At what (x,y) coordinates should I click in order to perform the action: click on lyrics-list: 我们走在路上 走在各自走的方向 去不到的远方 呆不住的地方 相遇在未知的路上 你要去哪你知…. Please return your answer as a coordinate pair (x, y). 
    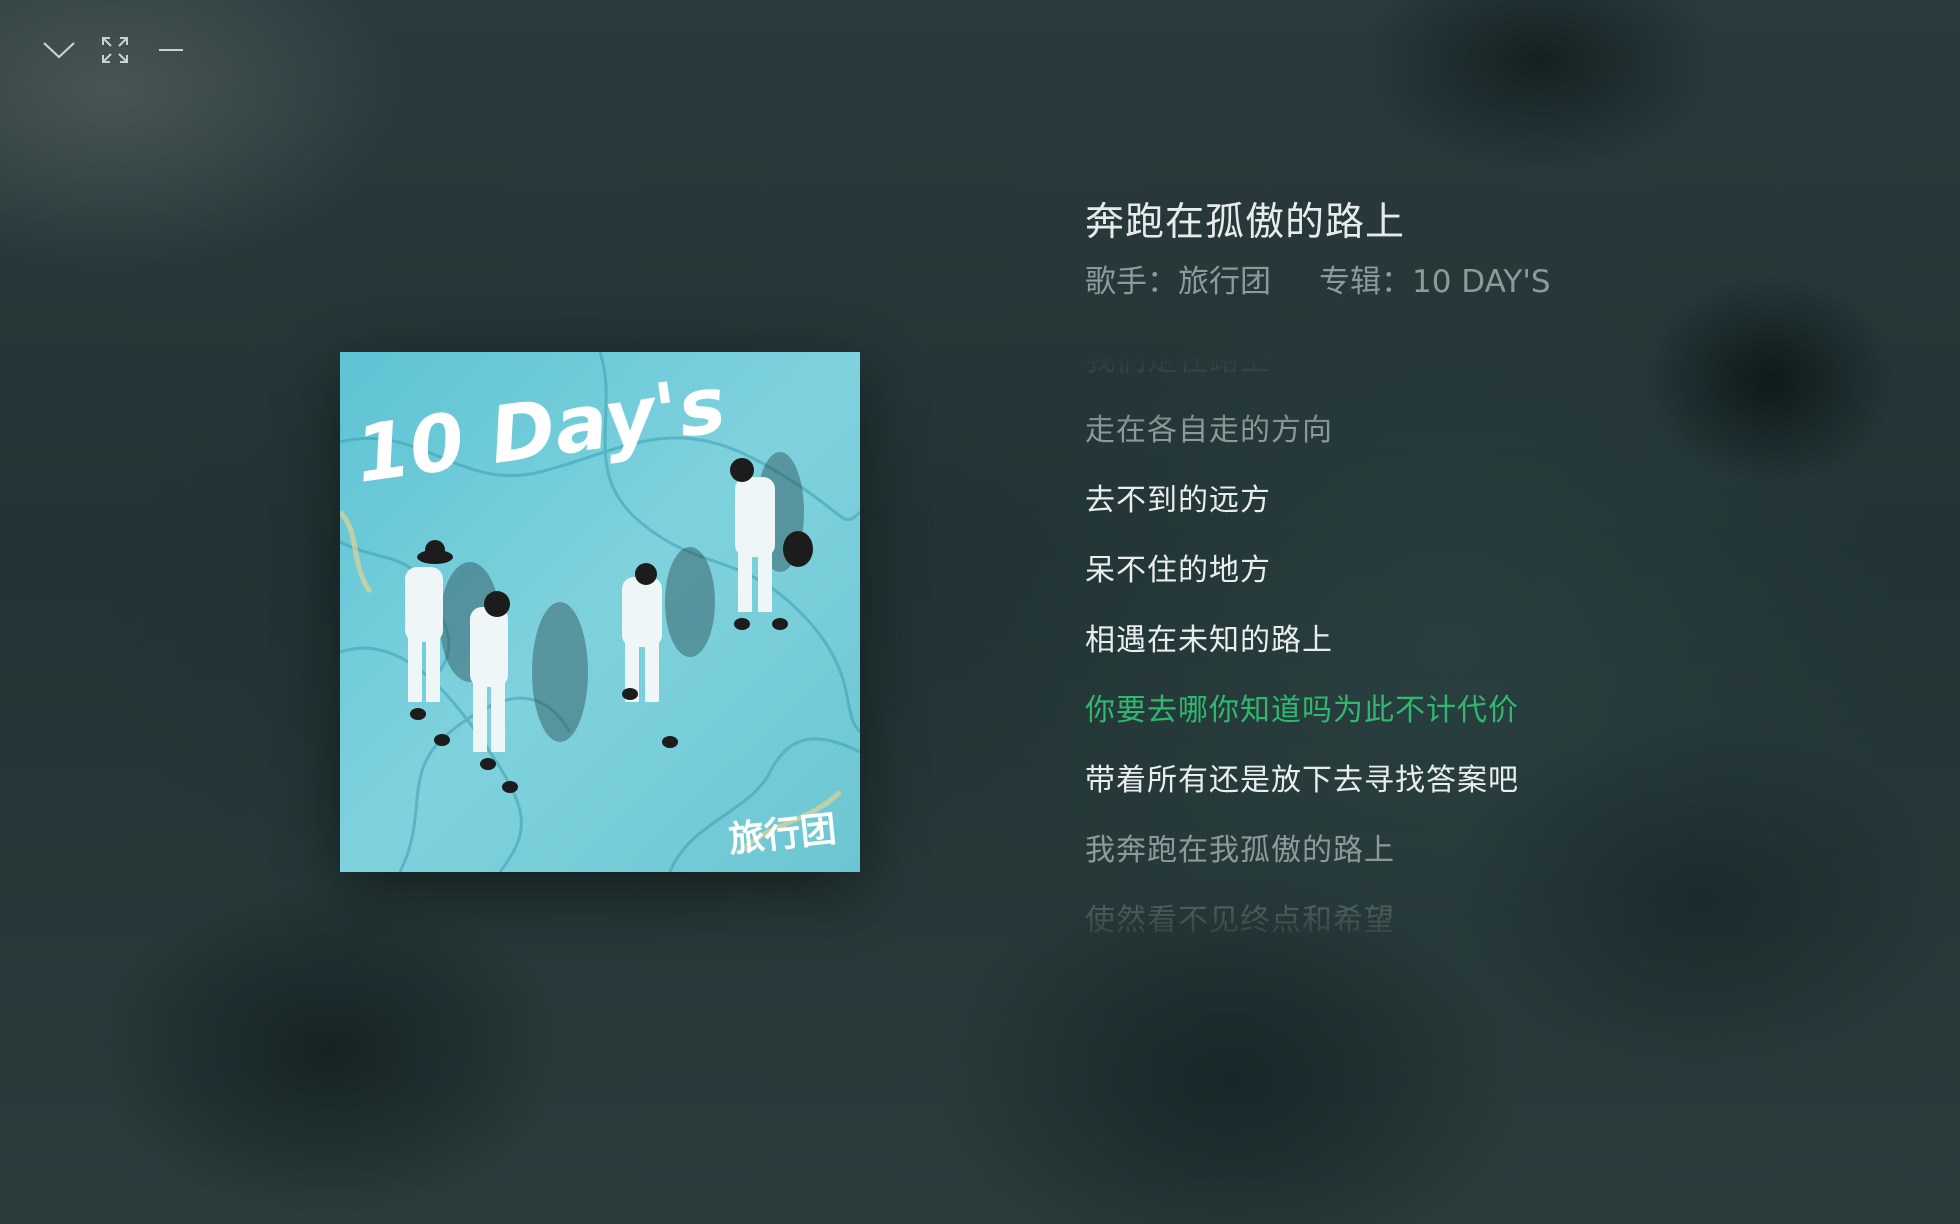
    Looking at the image, I should click on (1302, 655).